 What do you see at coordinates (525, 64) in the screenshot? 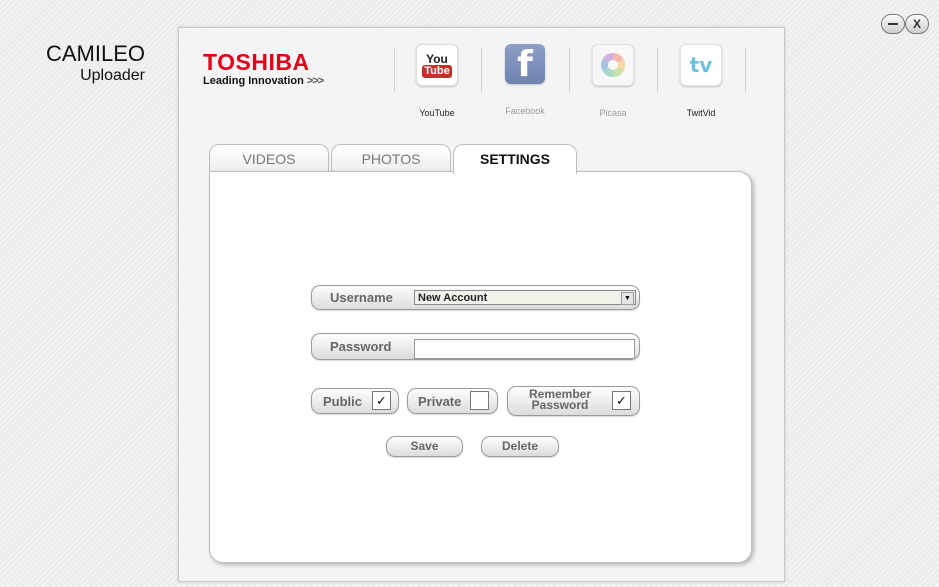
I see `facebook-icon: f` at bounding box center [525, 64].